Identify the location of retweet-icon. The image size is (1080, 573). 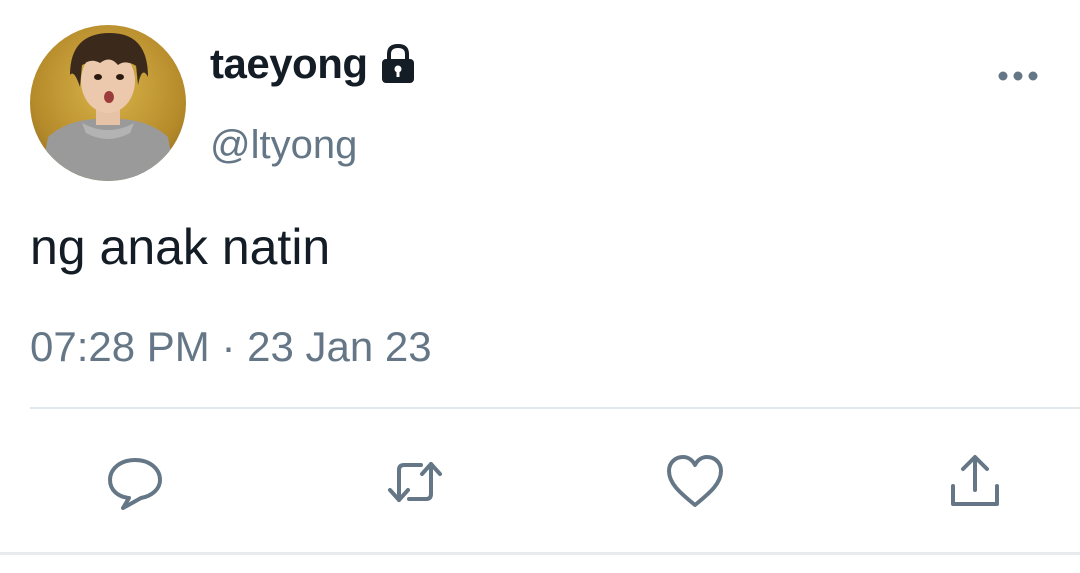
(415, 482).